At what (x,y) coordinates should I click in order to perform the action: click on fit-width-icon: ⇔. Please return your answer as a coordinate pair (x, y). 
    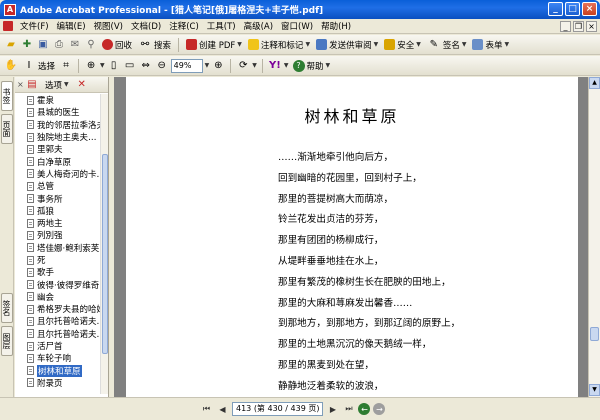
    Looking at the image, I should click on (146, 66).